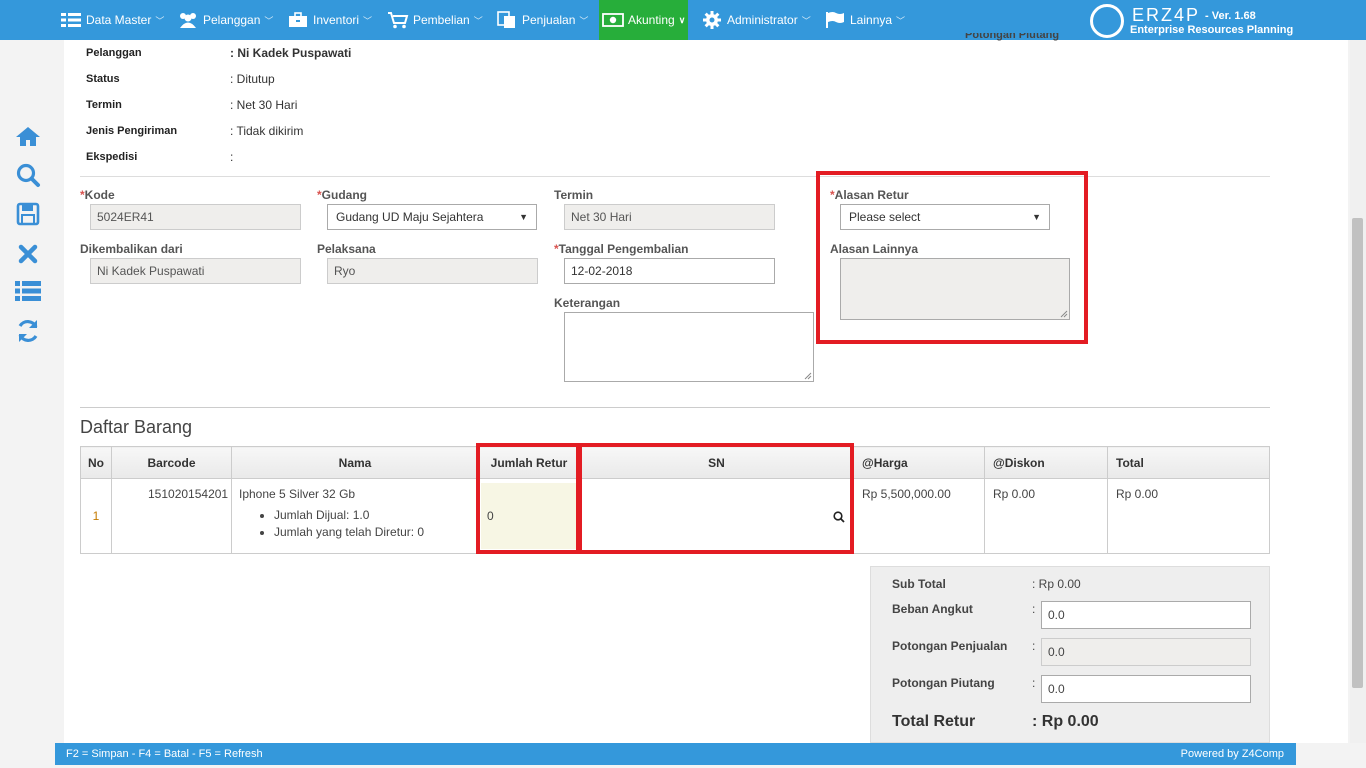  What do you see at coordinates (932, 609) in the screenshot?
I see `beban-angkut-label: Beban Angkut` at bounding box center [932, 609].